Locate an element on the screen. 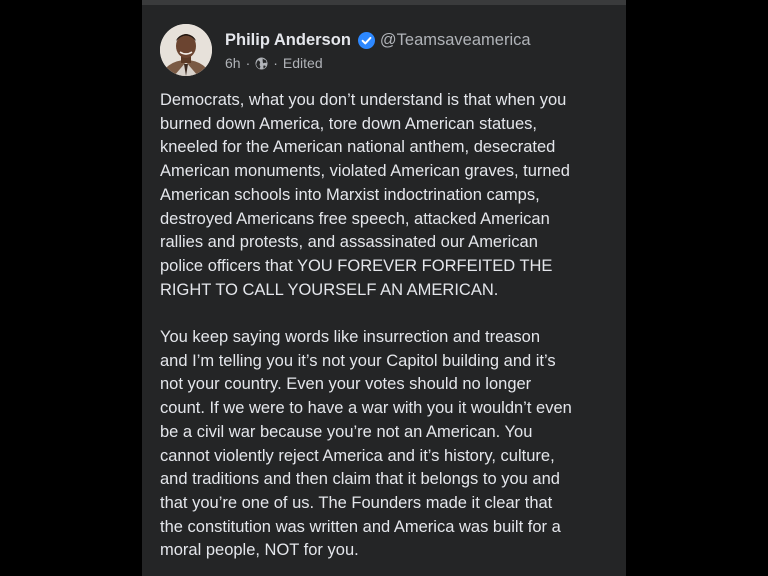  avatar-photo is located at coordinates (186, 50).